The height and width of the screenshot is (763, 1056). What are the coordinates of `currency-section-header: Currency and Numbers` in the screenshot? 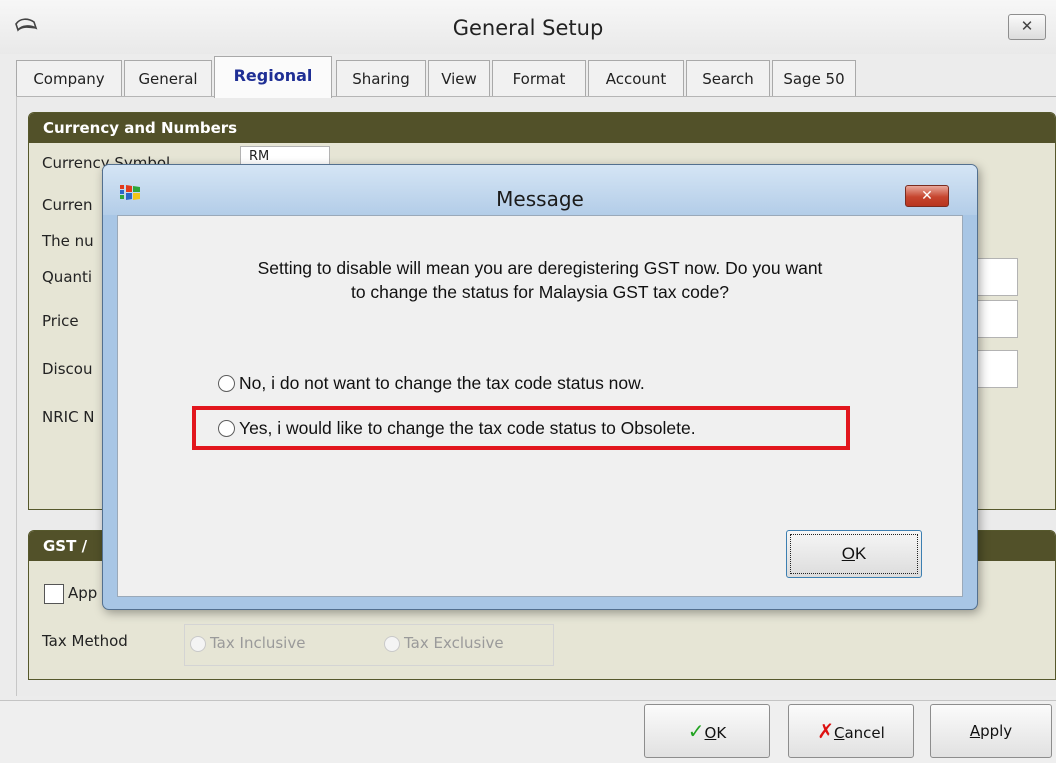 It's located at (542, 128).